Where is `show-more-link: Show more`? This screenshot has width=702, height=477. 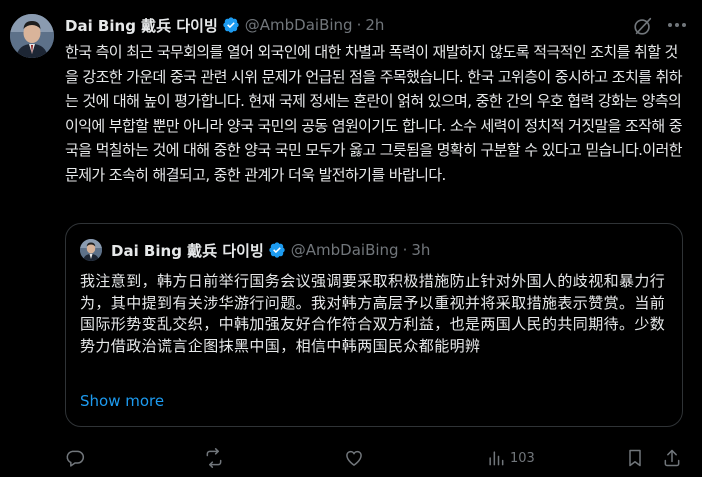
show-more-link: Show more is located at coordinates (122, 401).